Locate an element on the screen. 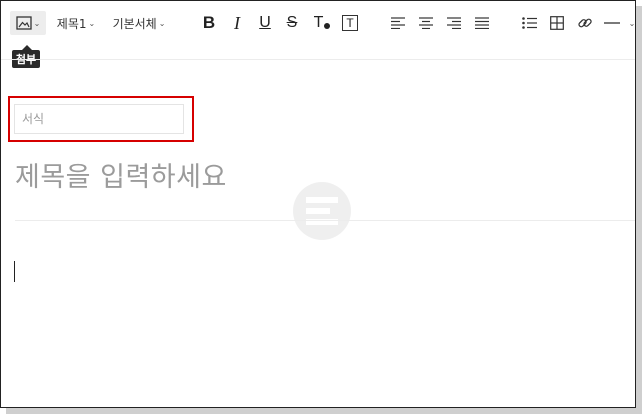  text-color-icon: T is located at coordinates (318, 22).